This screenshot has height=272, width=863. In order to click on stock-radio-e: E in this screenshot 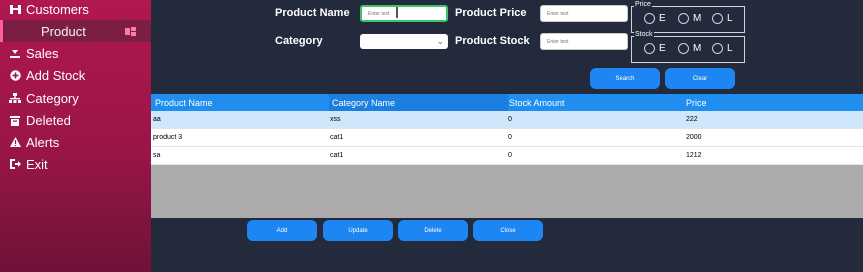, I will do `click(655, 48)`.